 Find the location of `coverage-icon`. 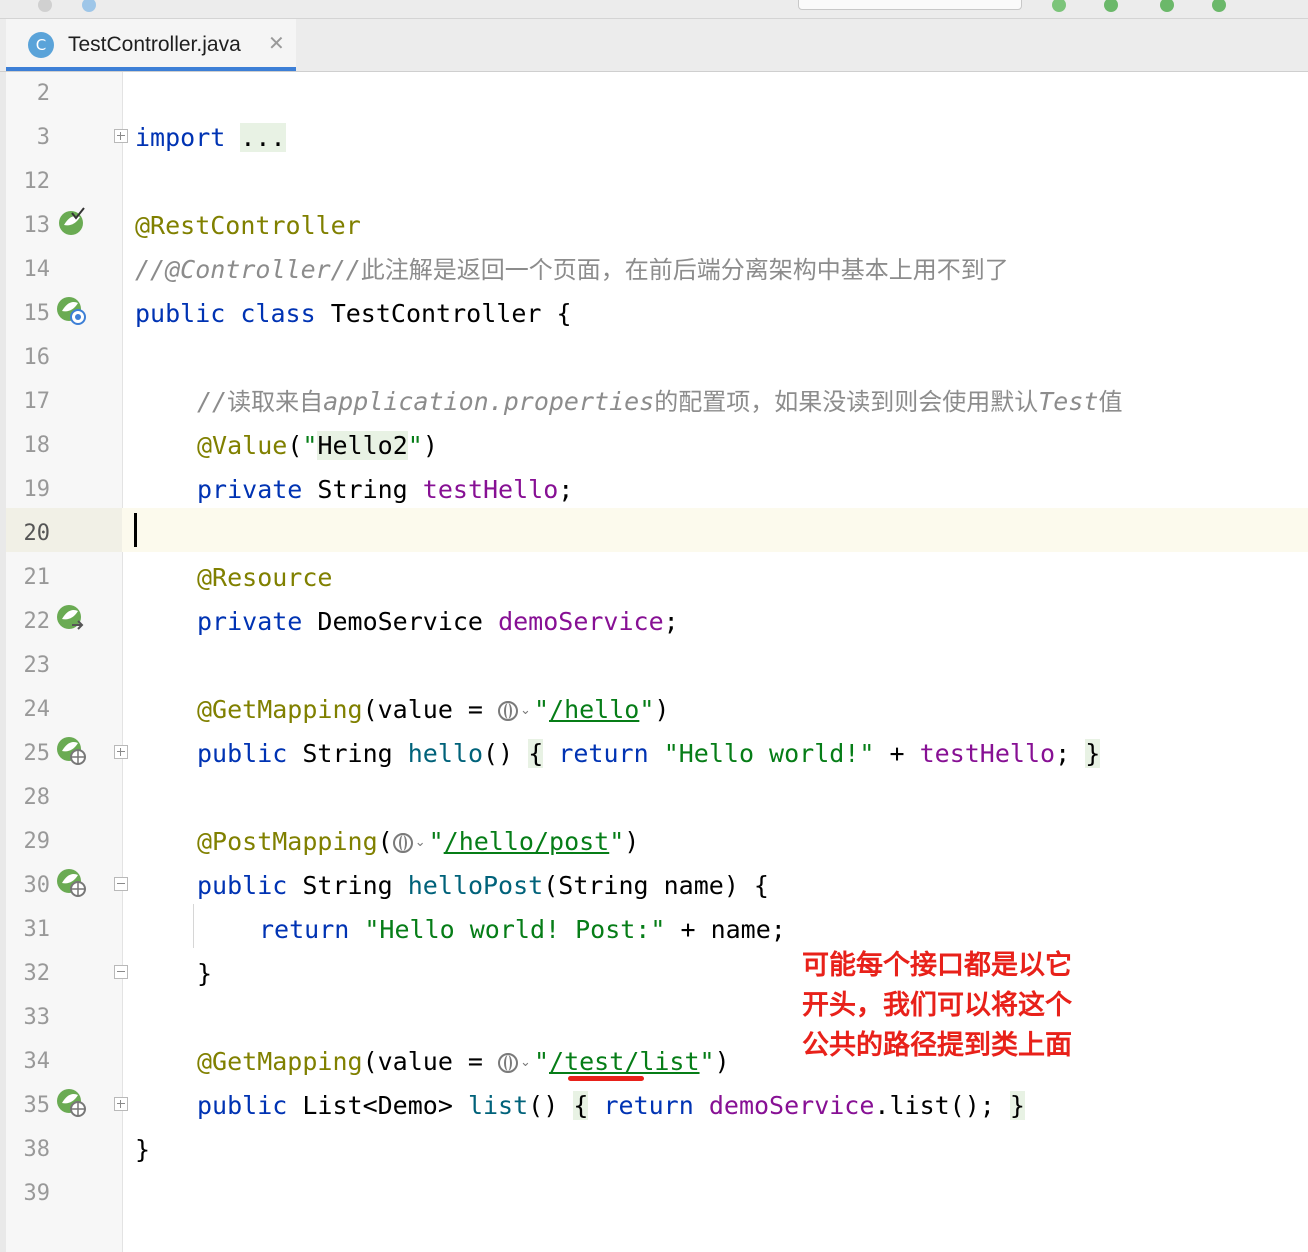

coverage-icon is located at coordinates (1219, 6).